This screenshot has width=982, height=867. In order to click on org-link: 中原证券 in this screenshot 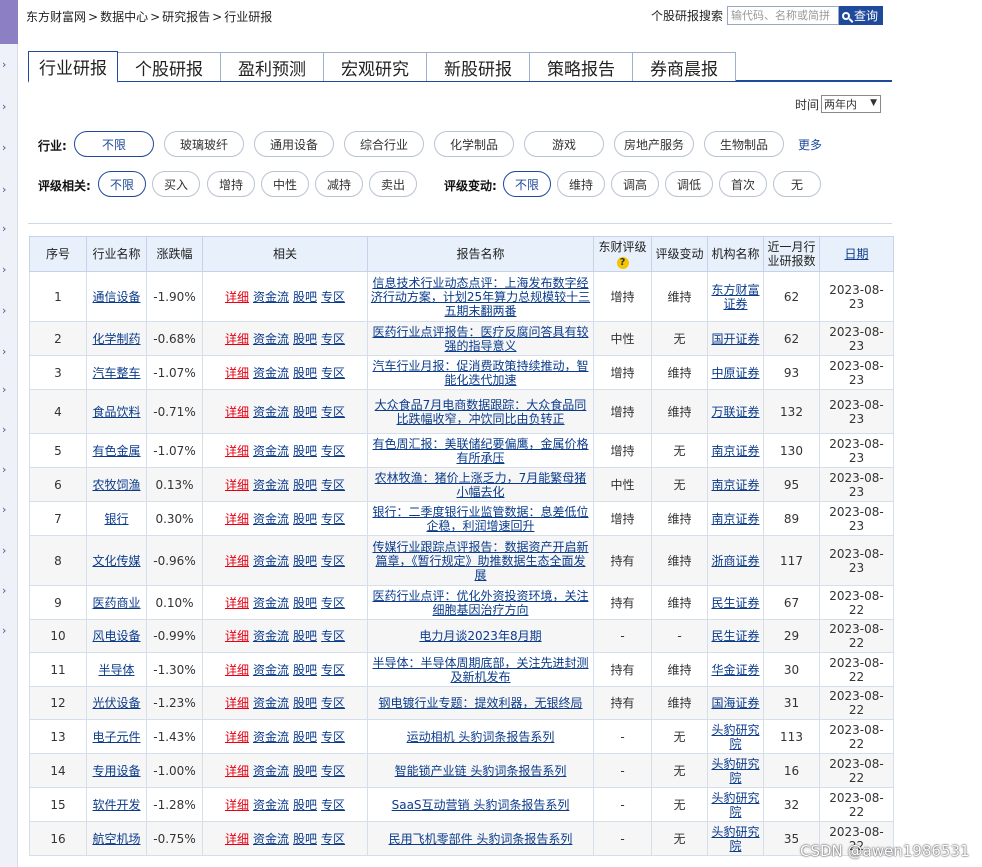, I will do `click(735, 373)`.